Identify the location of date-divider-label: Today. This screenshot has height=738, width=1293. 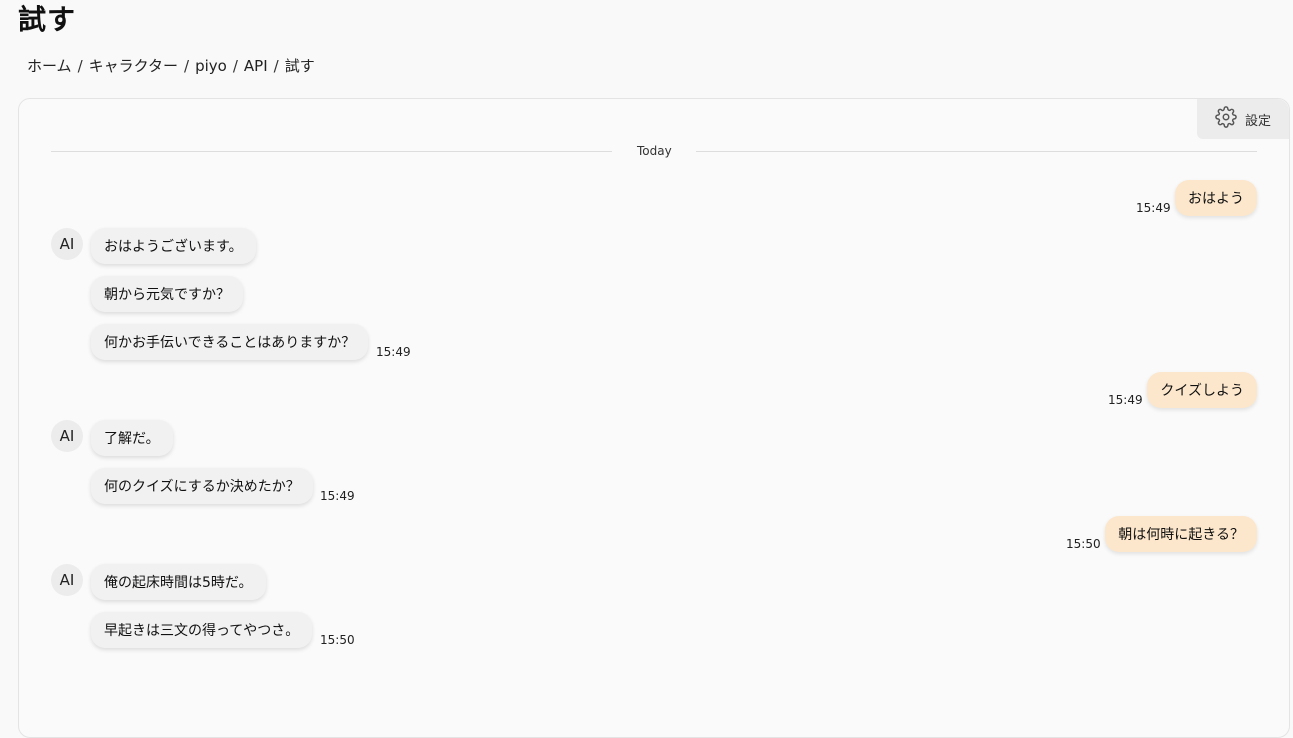
(654, 151).